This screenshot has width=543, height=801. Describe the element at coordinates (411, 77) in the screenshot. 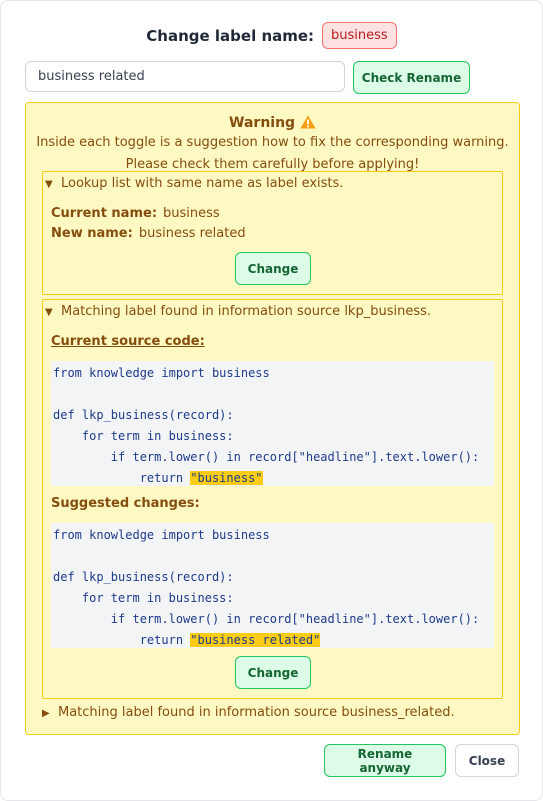

I see `check-rename-button: Check Rename` at that location.